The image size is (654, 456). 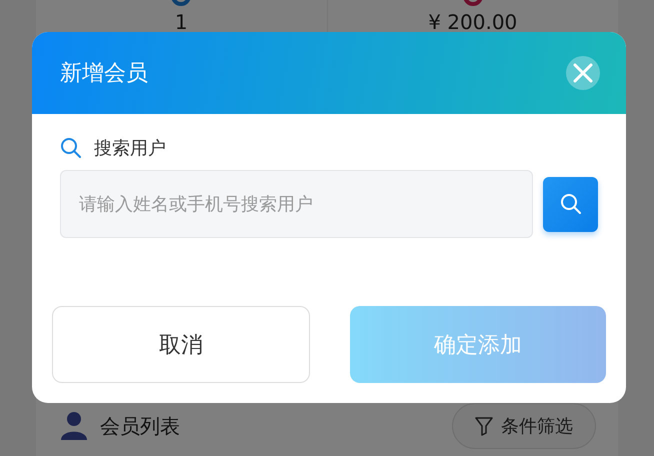 What do you see at coordinates (181, 344) in the screenshot?
I see `cancel-button: 取消` at bounding box center [181, 344].